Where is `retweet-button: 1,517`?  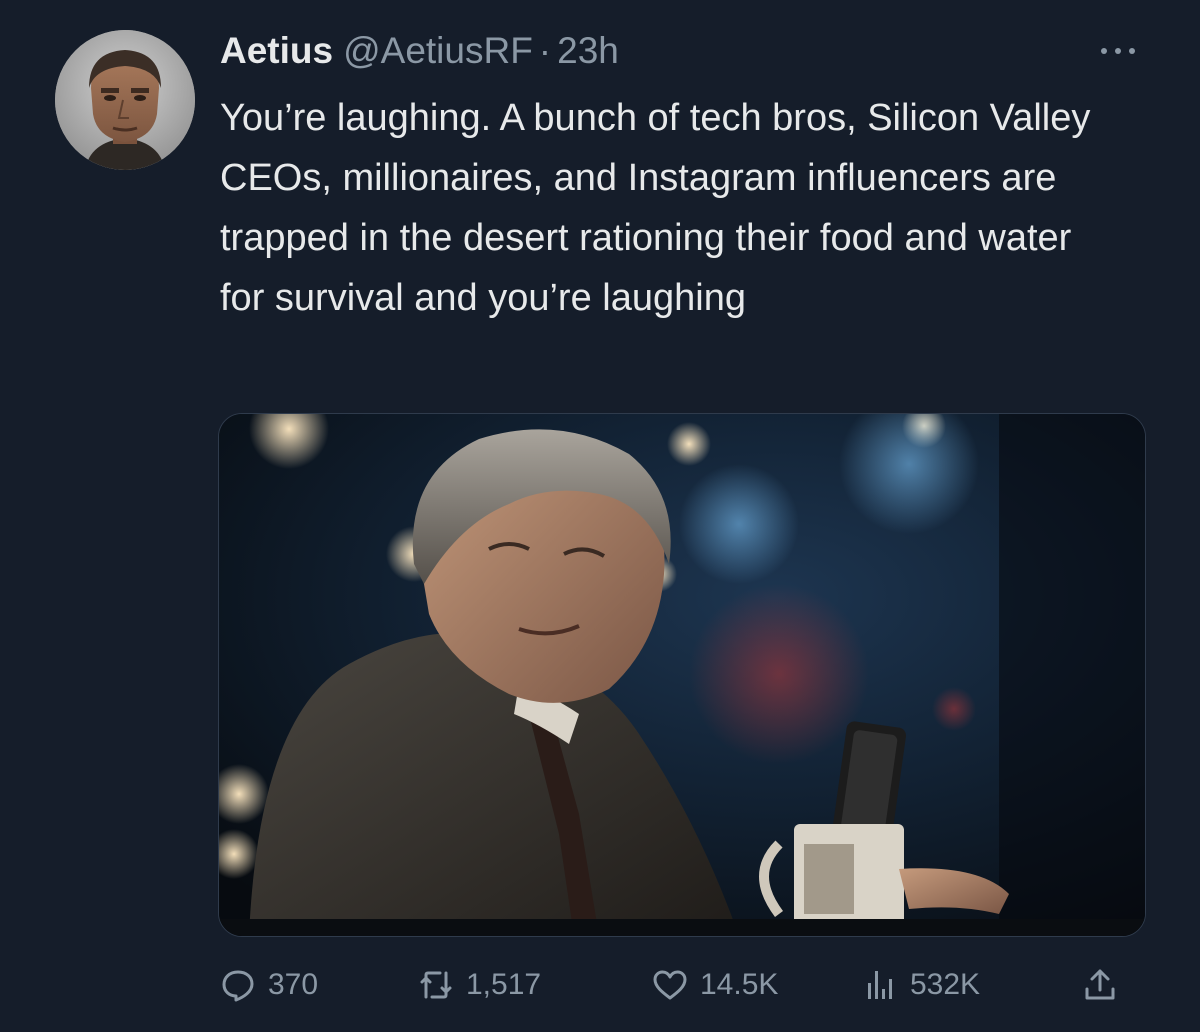
retweet-button: 1,517 is located at coordinates (479, 985).